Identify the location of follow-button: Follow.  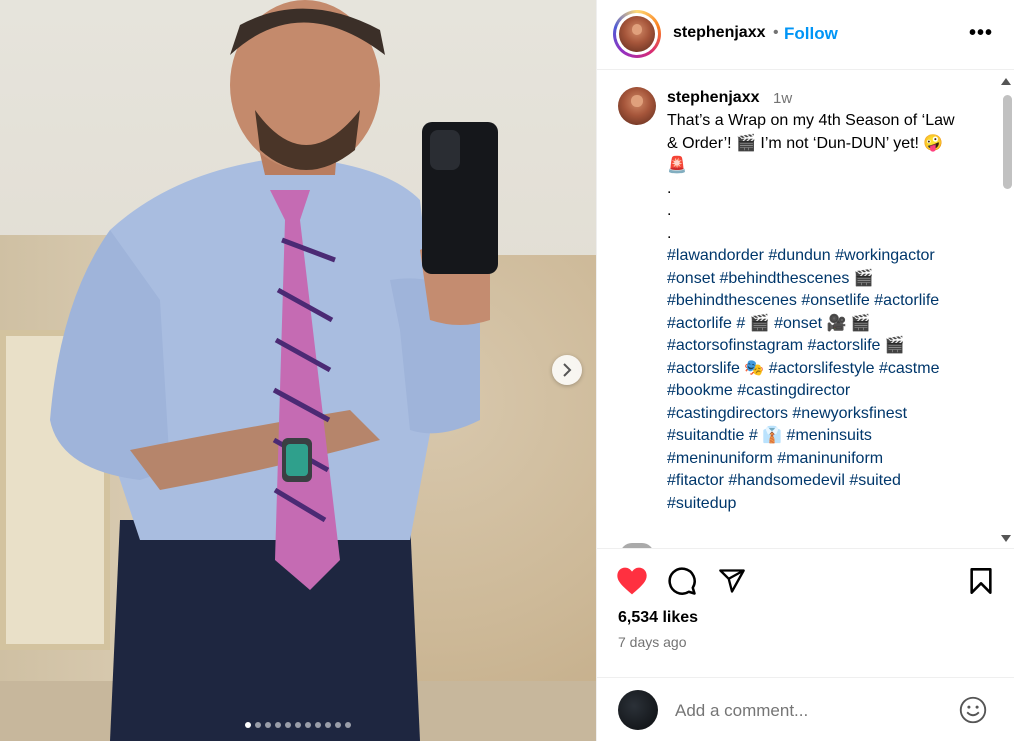
(811, 34).